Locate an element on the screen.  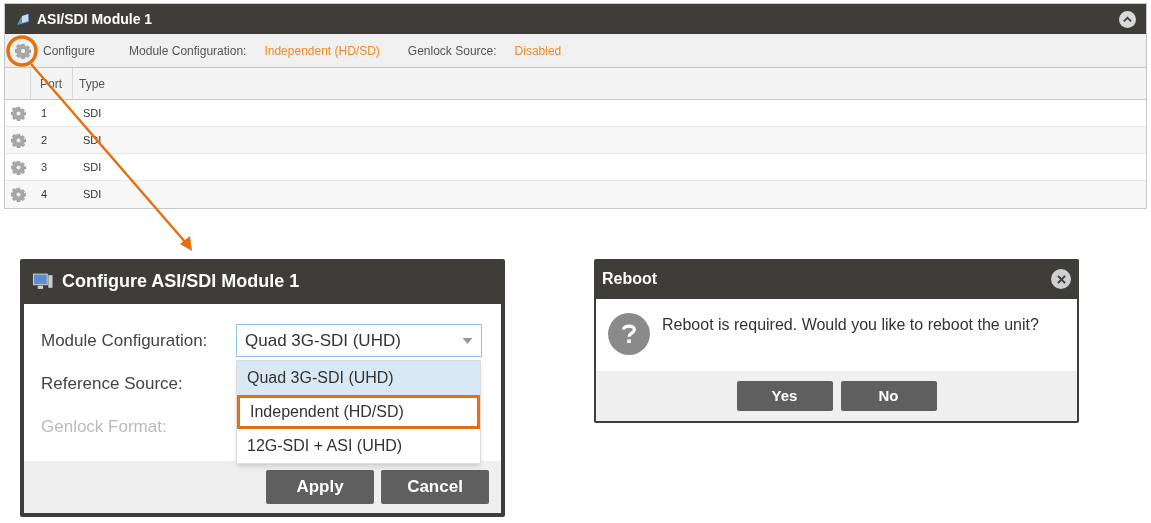
dialog-button: Yes is located at coordinates (784, 396).